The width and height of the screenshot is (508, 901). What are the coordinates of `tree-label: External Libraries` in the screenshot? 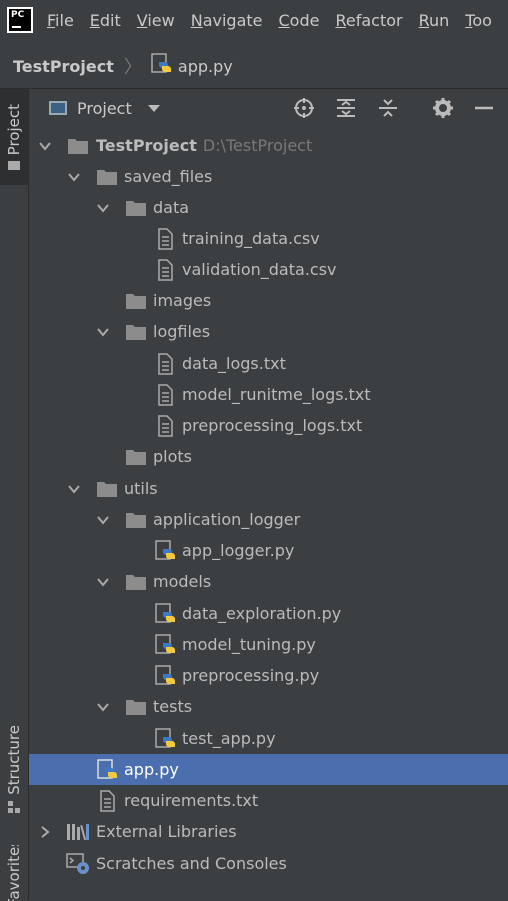 It's located at (166, 831).